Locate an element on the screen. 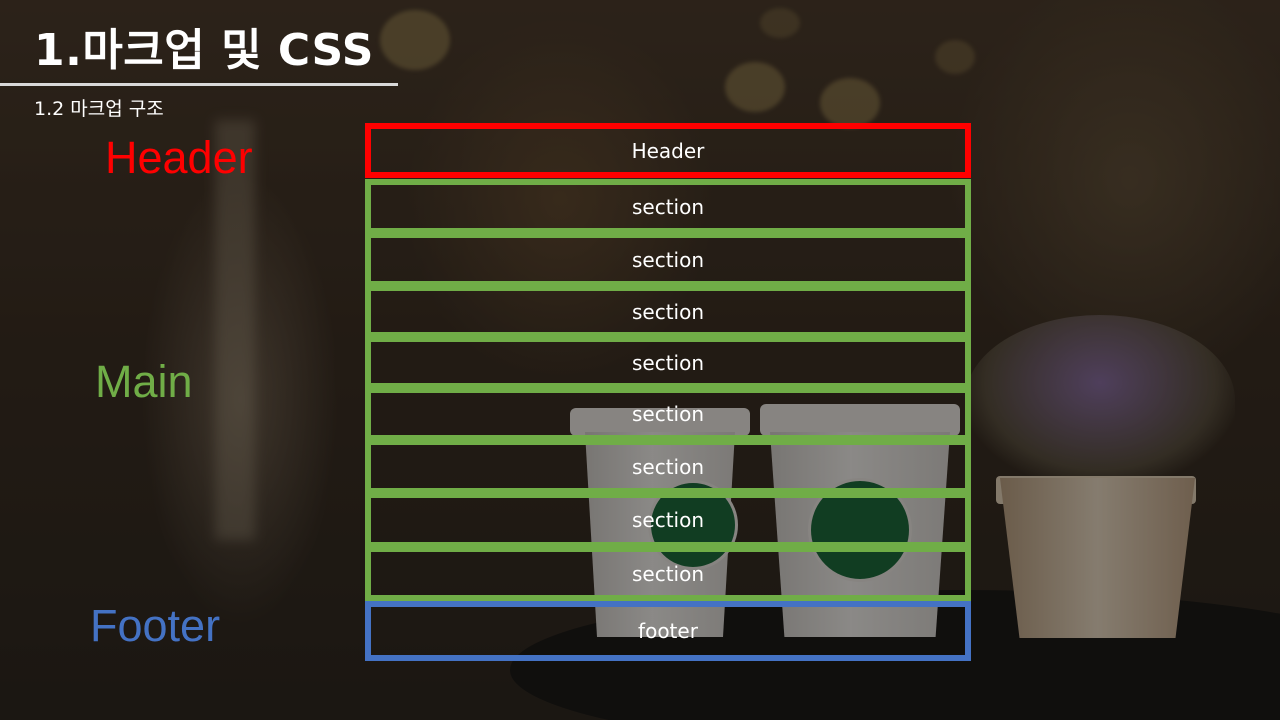 The width and height of the screenshot is (1280, 720). header-region-label: Header is located at coordinates (179, 157).